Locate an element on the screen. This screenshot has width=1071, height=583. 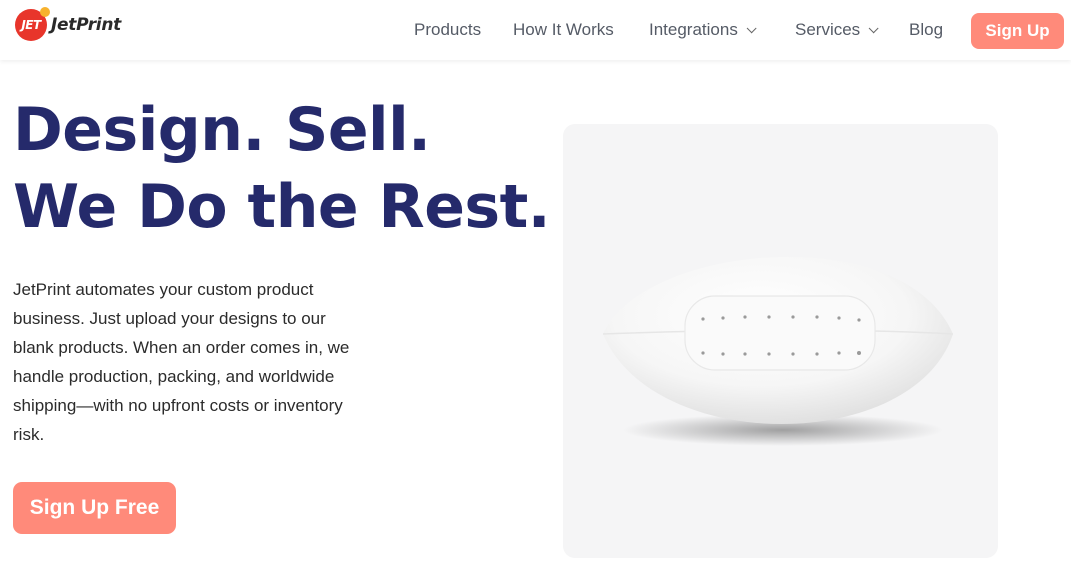
hero-title-line-2: We Do the Rest. is located at coordinates (282, 207).